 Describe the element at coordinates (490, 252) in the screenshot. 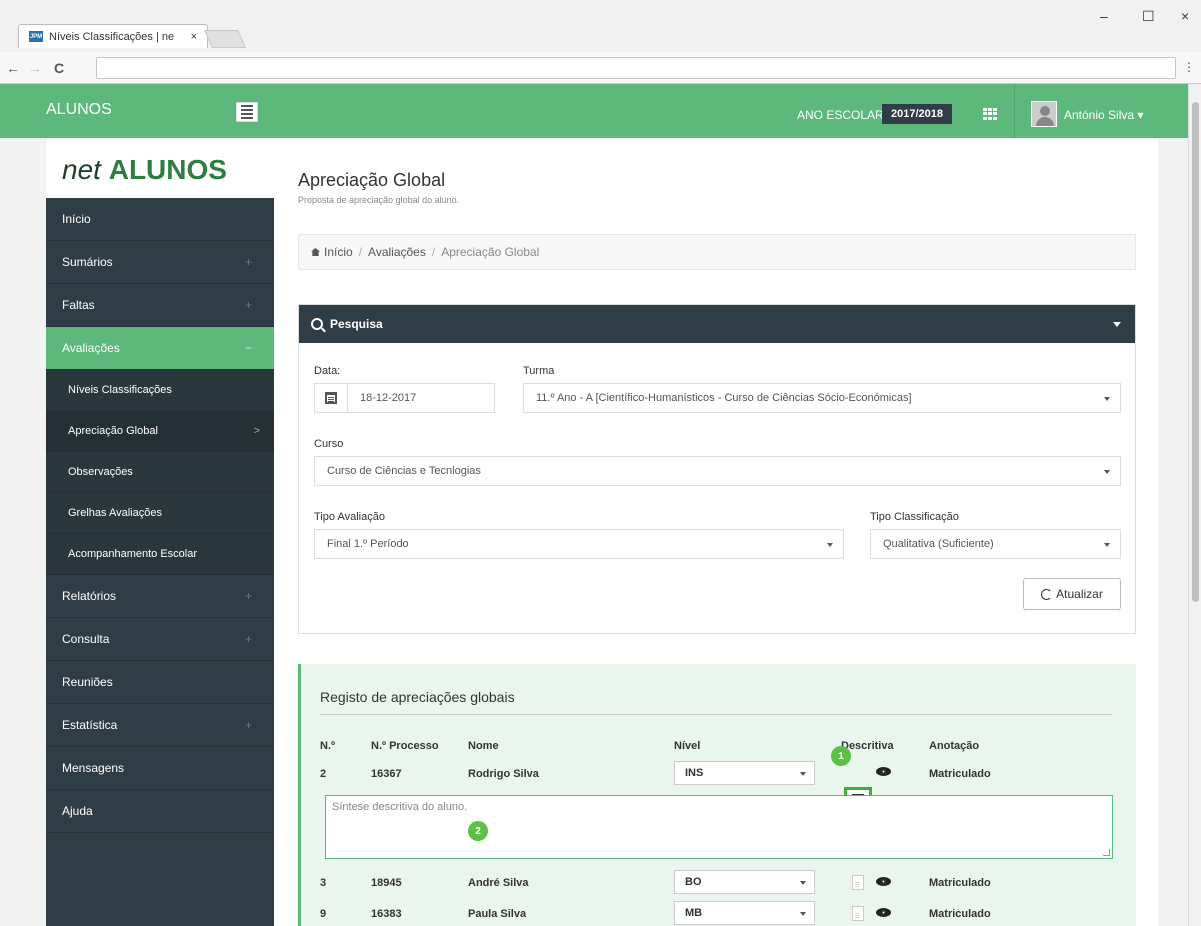

I see `breadcrumb-current: Apreciação Global` at that location.